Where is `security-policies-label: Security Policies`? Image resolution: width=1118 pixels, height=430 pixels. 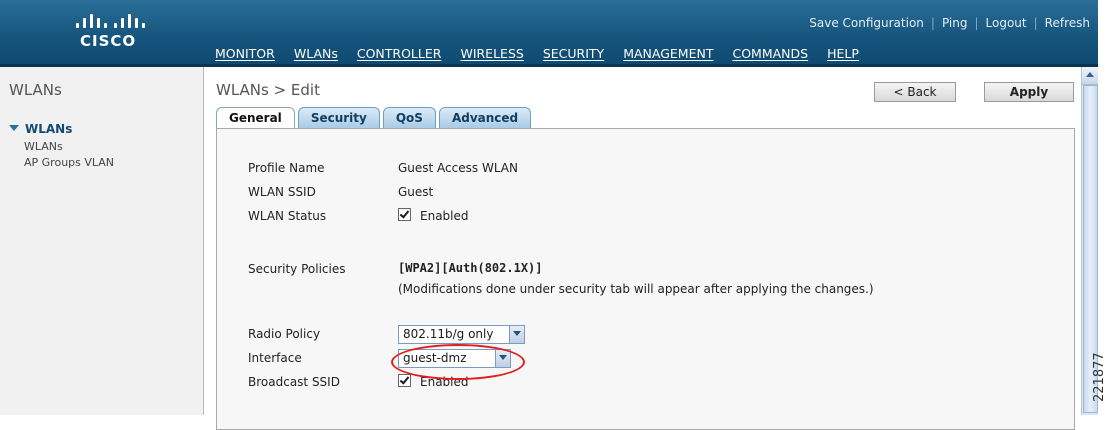
security-policies-label: Security Policies is located at coordinates (297, 269).